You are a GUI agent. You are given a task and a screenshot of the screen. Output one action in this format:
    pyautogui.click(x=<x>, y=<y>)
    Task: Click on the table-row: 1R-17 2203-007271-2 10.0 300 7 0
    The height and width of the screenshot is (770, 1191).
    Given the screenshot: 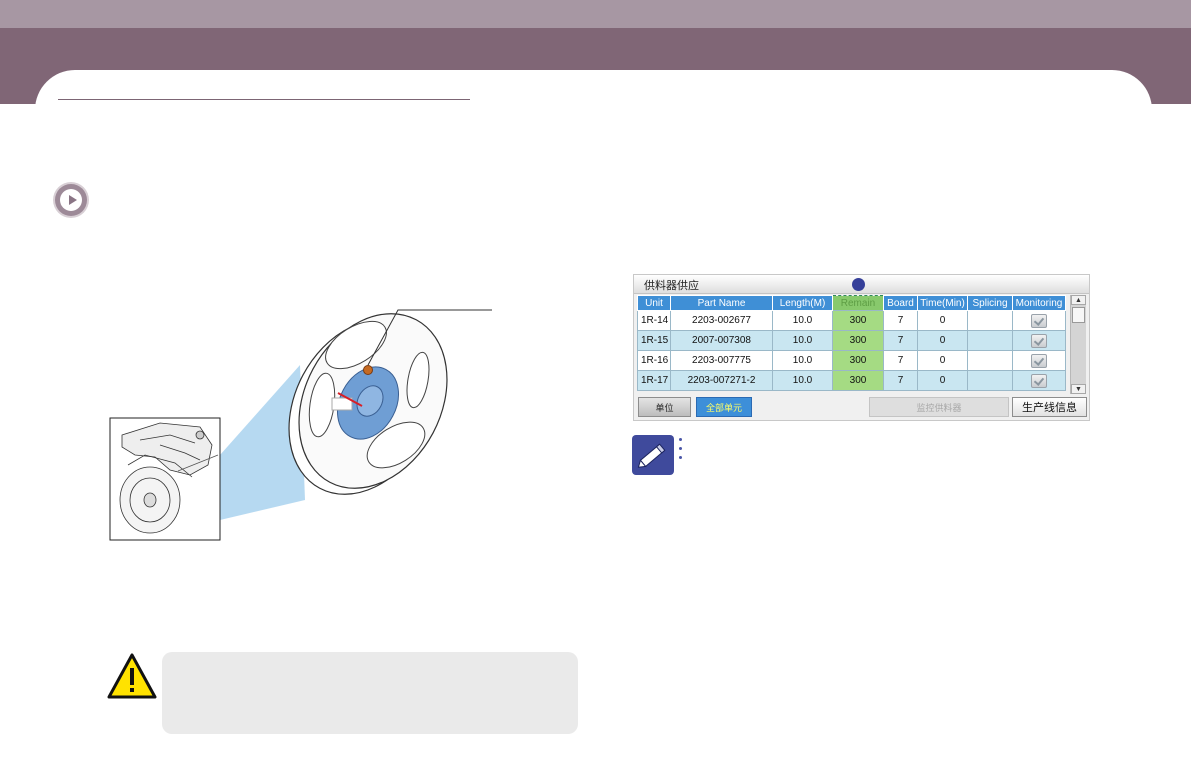 What is the action you would take?
    pyautogui.click(x=851, y=380)
    